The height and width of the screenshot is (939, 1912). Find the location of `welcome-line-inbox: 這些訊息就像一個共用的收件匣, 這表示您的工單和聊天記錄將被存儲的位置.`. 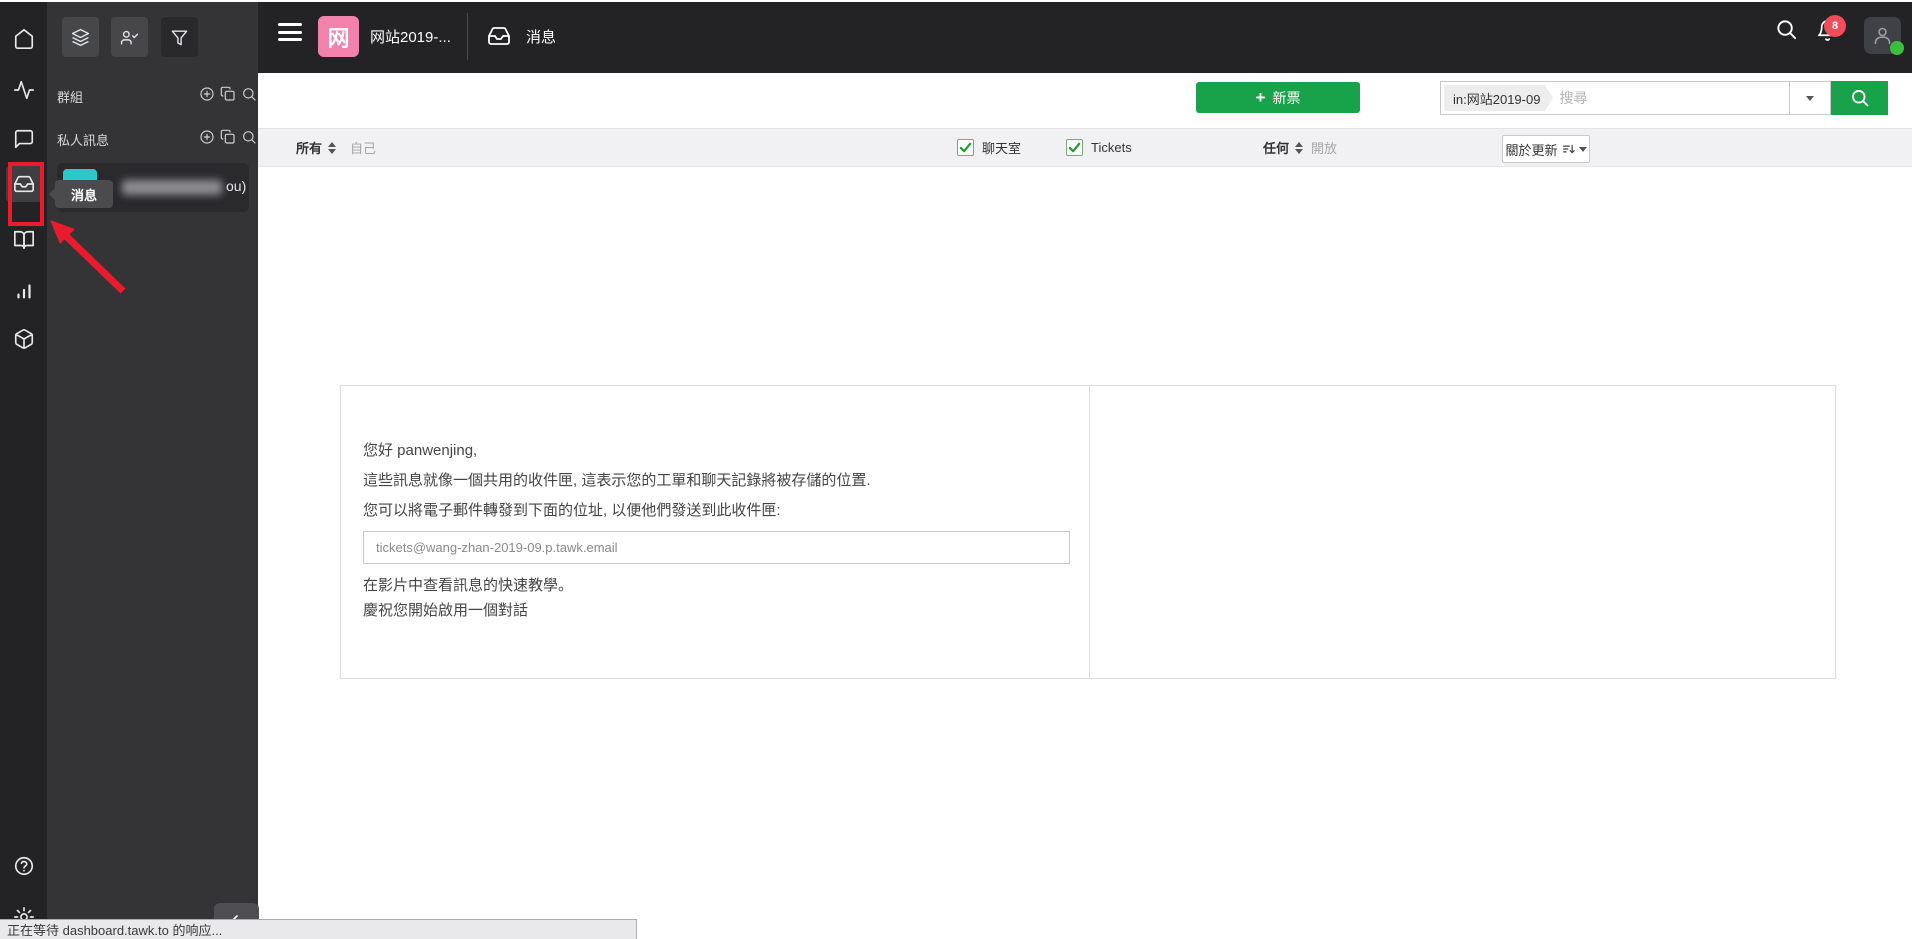

welcome-line-inbox: 這些訊息就像一個共用的收件匣, 這表示您的工單和聊天記錄將被存儲的位置. is located at coordinates (617, 480).